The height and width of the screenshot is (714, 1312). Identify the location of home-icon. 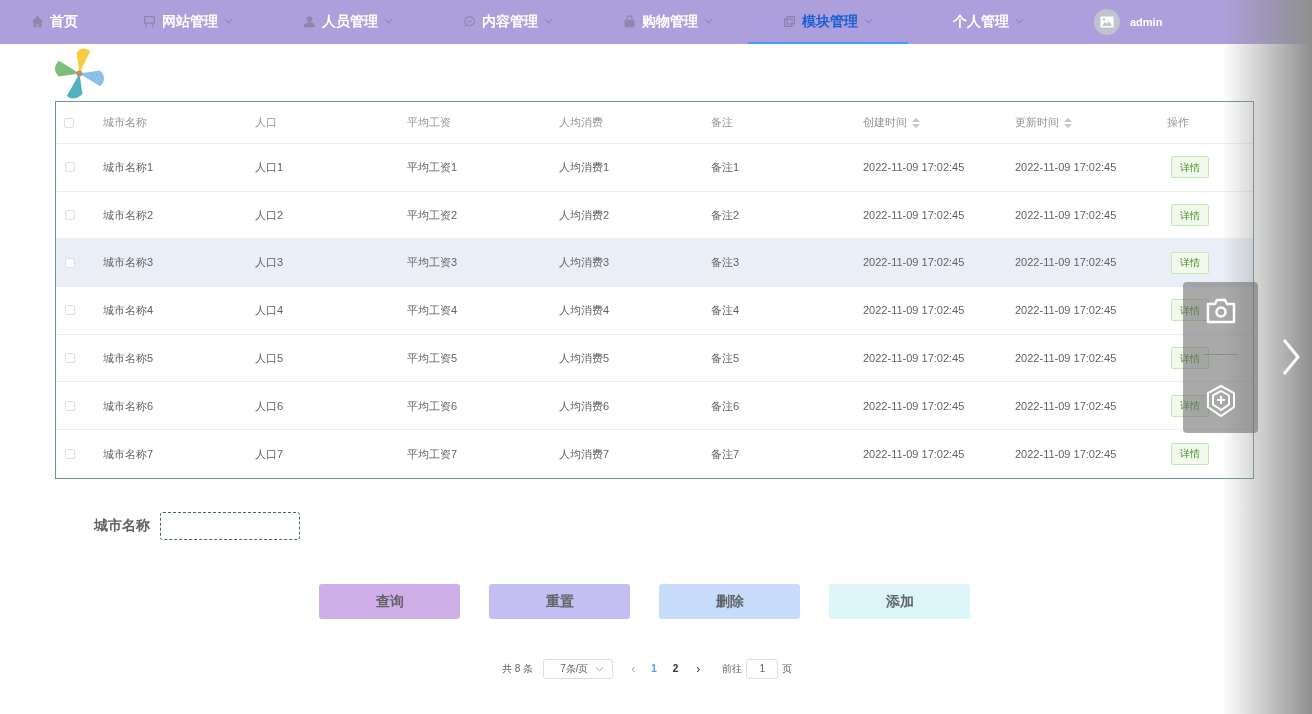
(37, 21).